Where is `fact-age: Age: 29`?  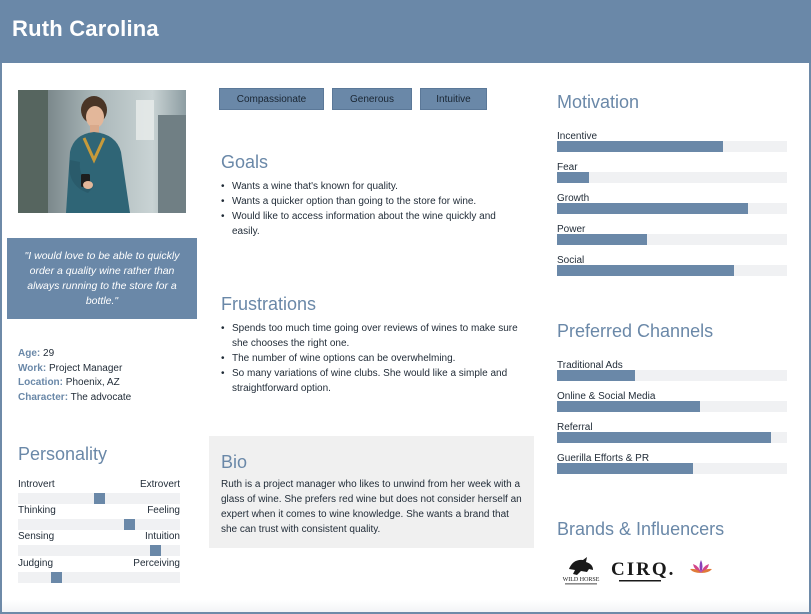 fact-age: Age: 29 is located at coordinates (74, 354).